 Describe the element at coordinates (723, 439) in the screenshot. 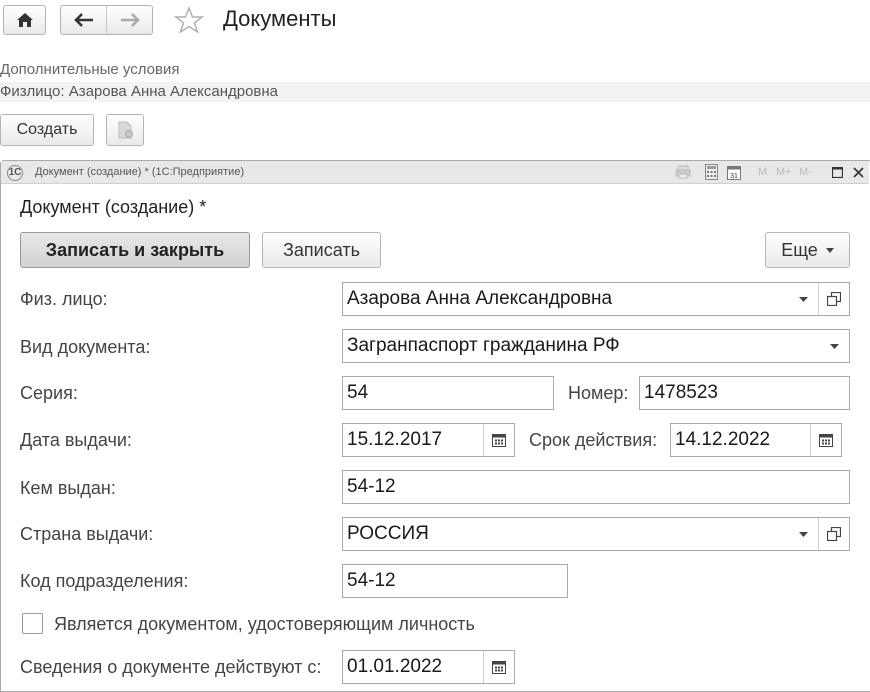

I see `valid-until-value: 14.12.2022` at that location.